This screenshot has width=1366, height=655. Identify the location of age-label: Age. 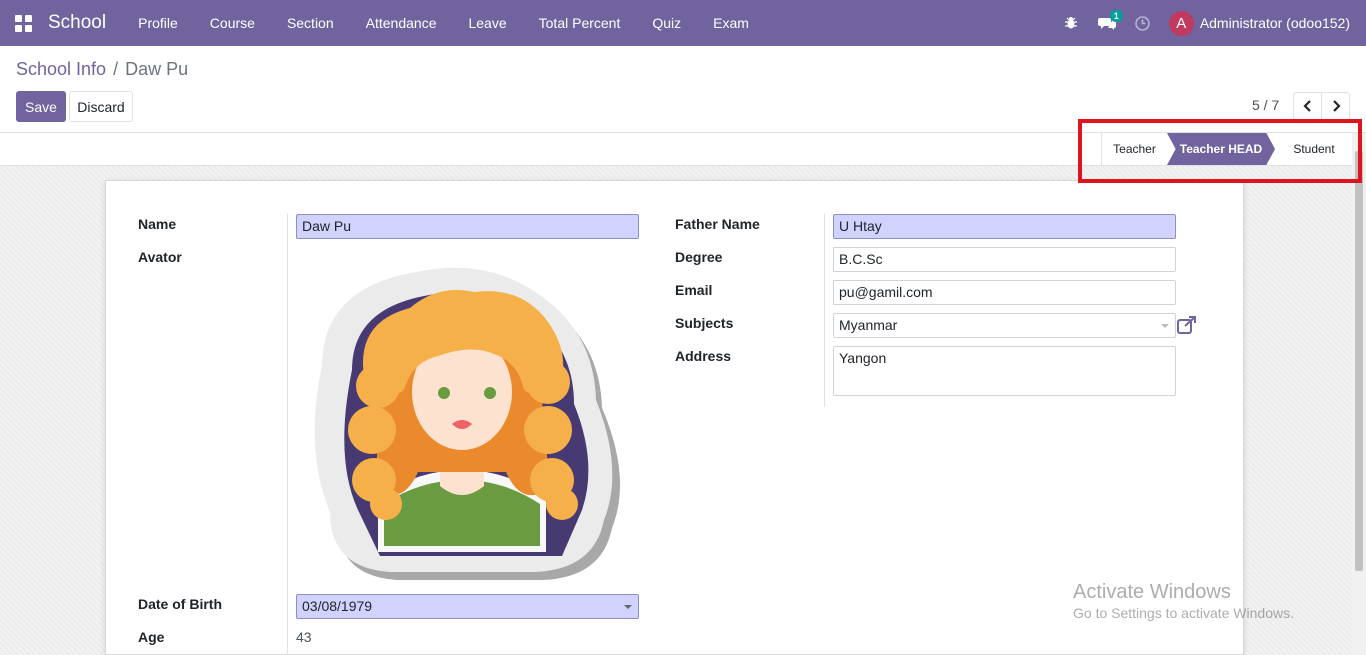
(151, 637).